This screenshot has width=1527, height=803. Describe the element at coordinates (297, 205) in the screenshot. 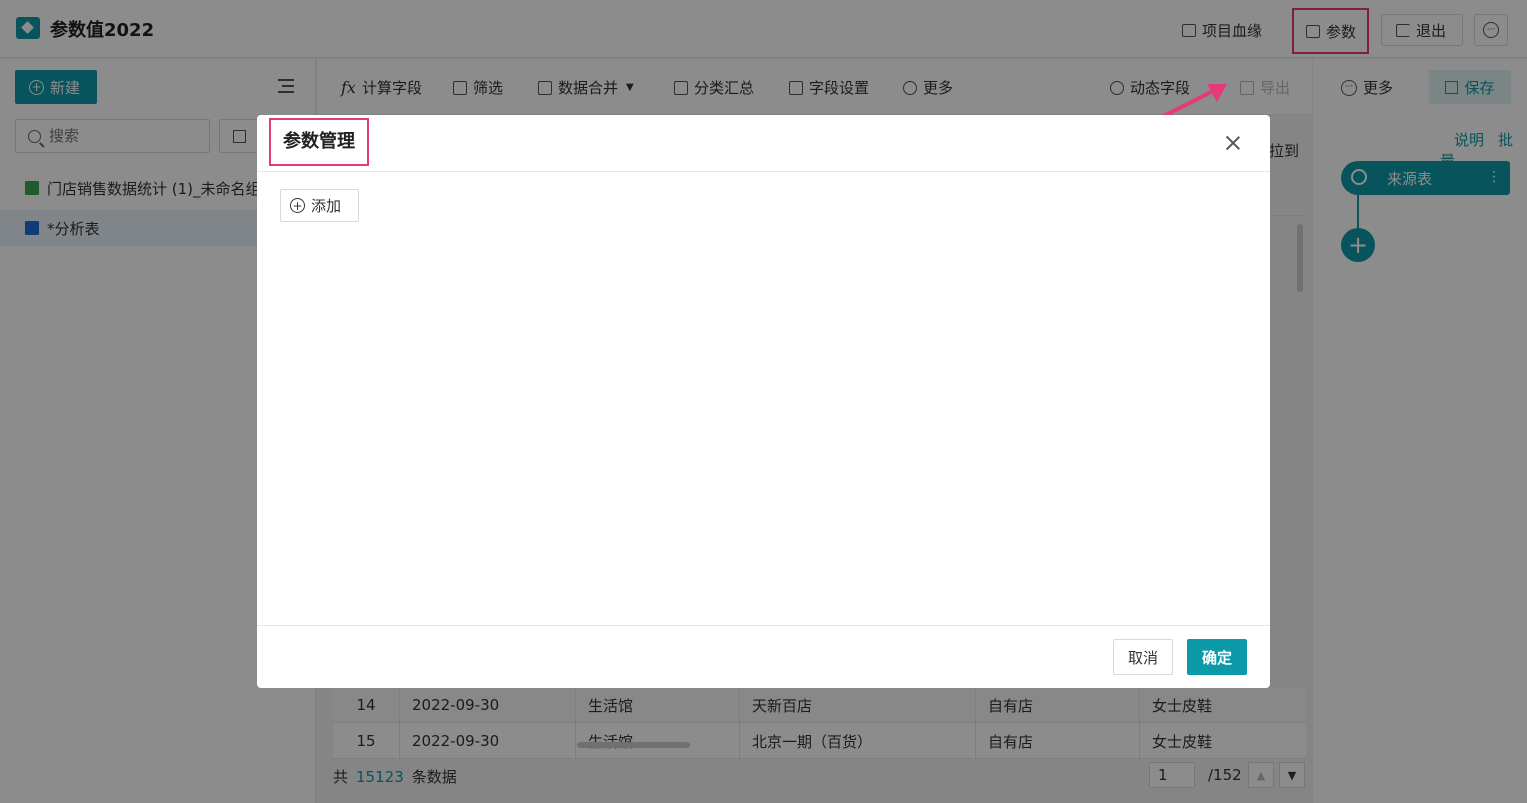

I see `plus-circle-icon: +` at that location.